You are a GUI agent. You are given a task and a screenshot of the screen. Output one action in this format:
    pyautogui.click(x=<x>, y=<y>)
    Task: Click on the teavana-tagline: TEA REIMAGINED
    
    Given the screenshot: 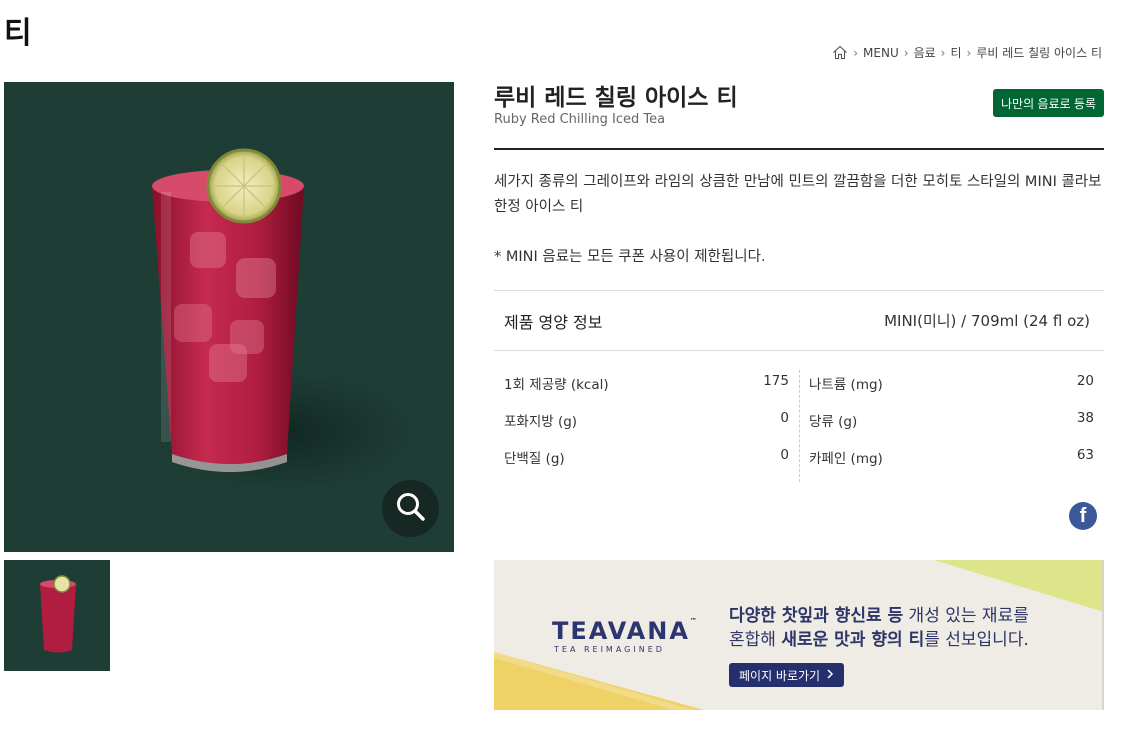 What is the action you would take?
    pyautogui.click(x=609, y=649)
    